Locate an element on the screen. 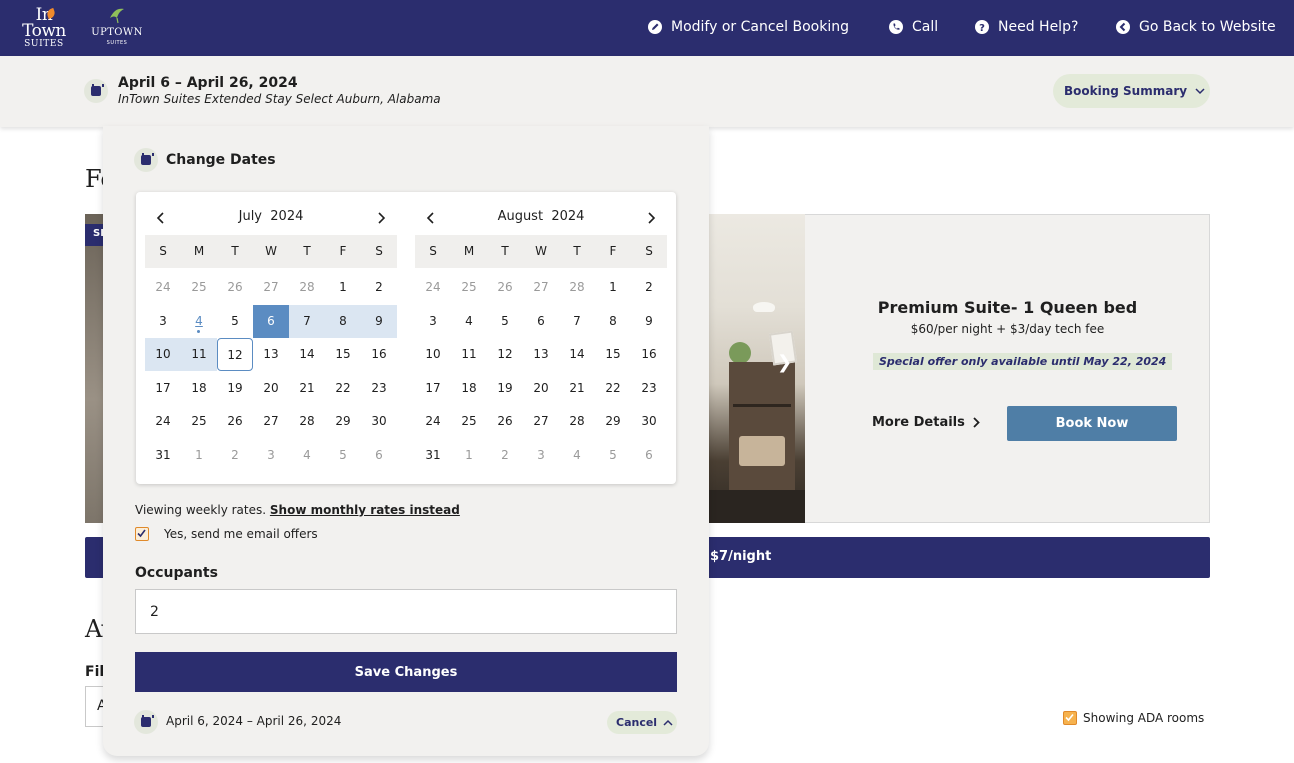  email-offers-option: Yes, send me email offers is located at coordinates (226, 534).